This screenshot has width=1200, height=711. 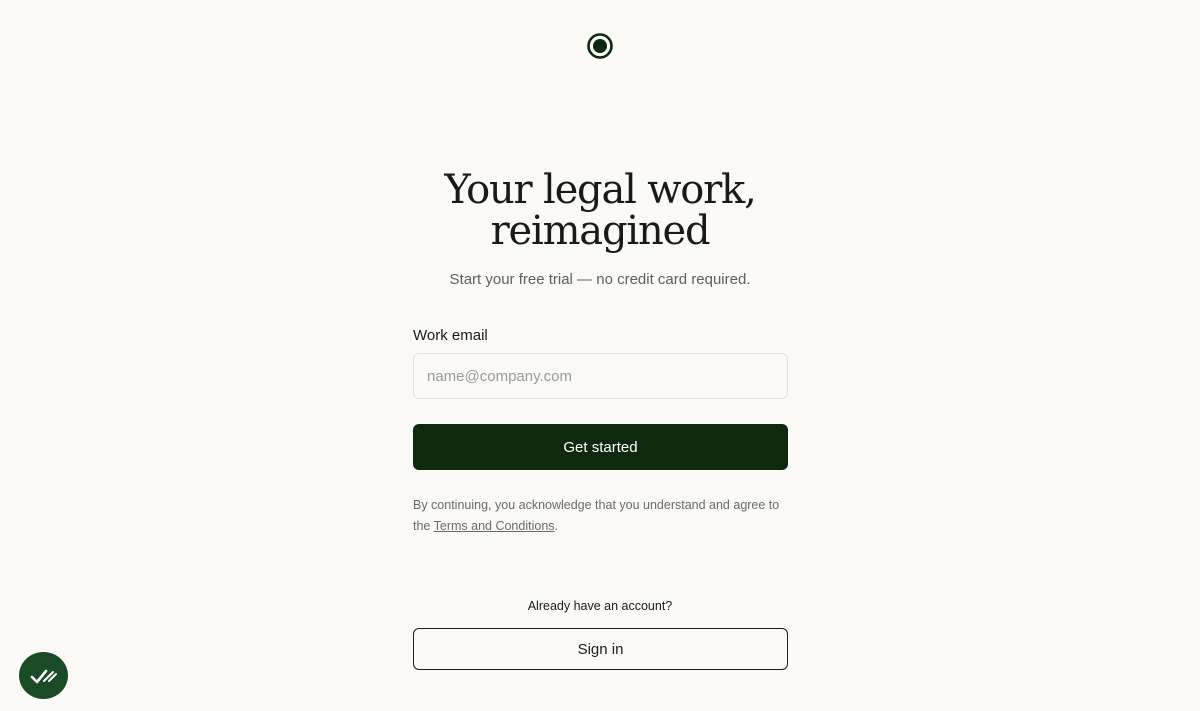 What do you see at coordinates (600, 649) in the screenshot?
I see `sign-in-button: Sign in` at bounding box center [600, 649].